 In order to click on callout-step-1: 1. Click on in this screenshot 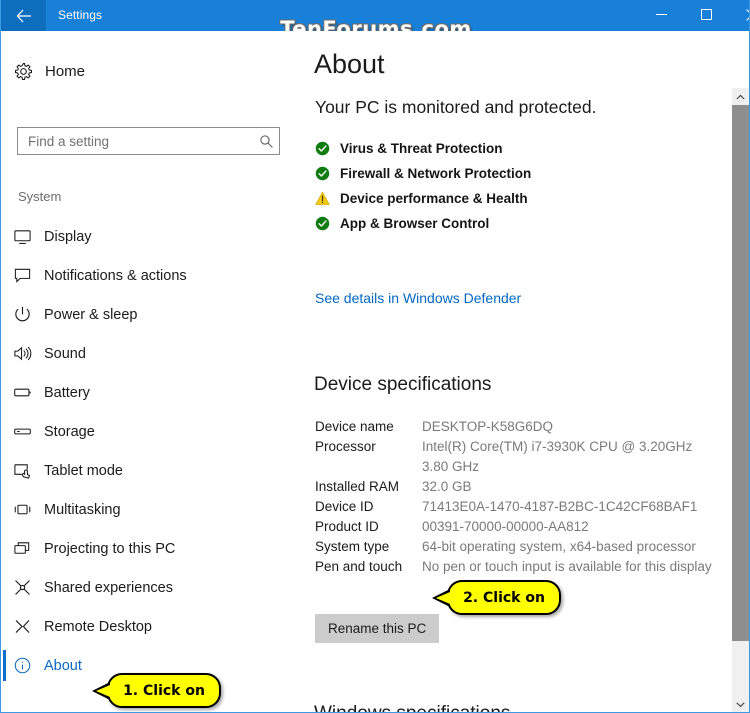, I will do `click(156, 690)`.